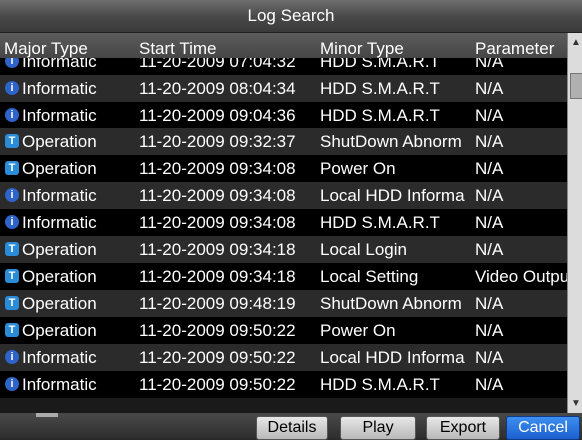  I want to click on scroll-down-icon: ▼, so click(576, 403).